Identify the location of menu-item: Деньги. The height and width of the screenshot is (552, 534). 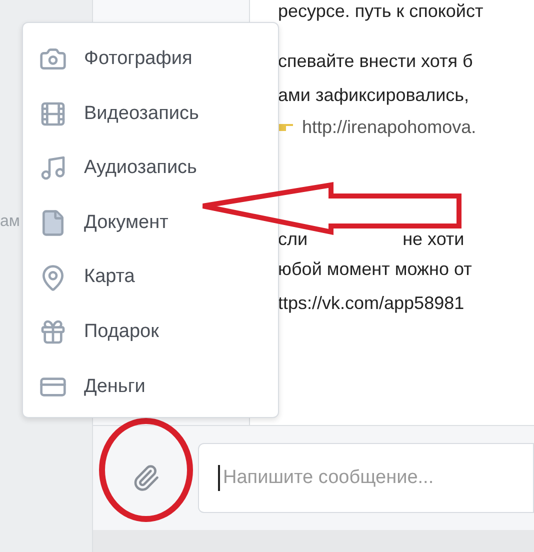
(88, 387).